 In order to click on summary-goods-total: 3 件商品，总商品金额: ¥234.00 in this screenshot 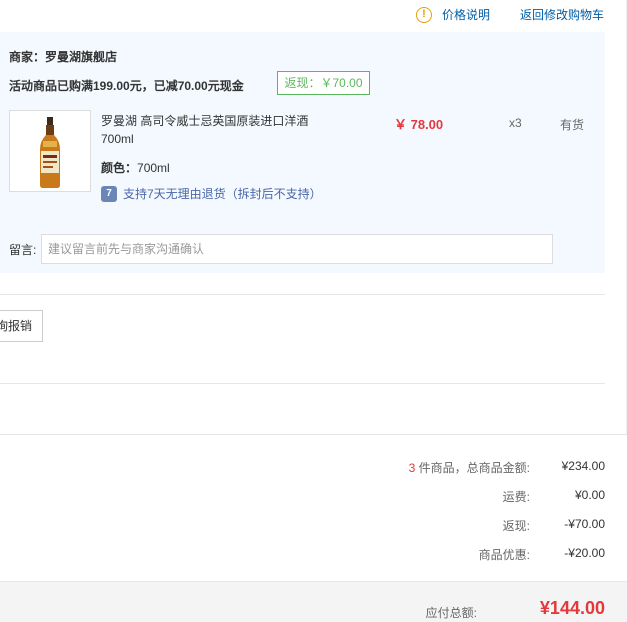, I will do `click(472, 469)`.